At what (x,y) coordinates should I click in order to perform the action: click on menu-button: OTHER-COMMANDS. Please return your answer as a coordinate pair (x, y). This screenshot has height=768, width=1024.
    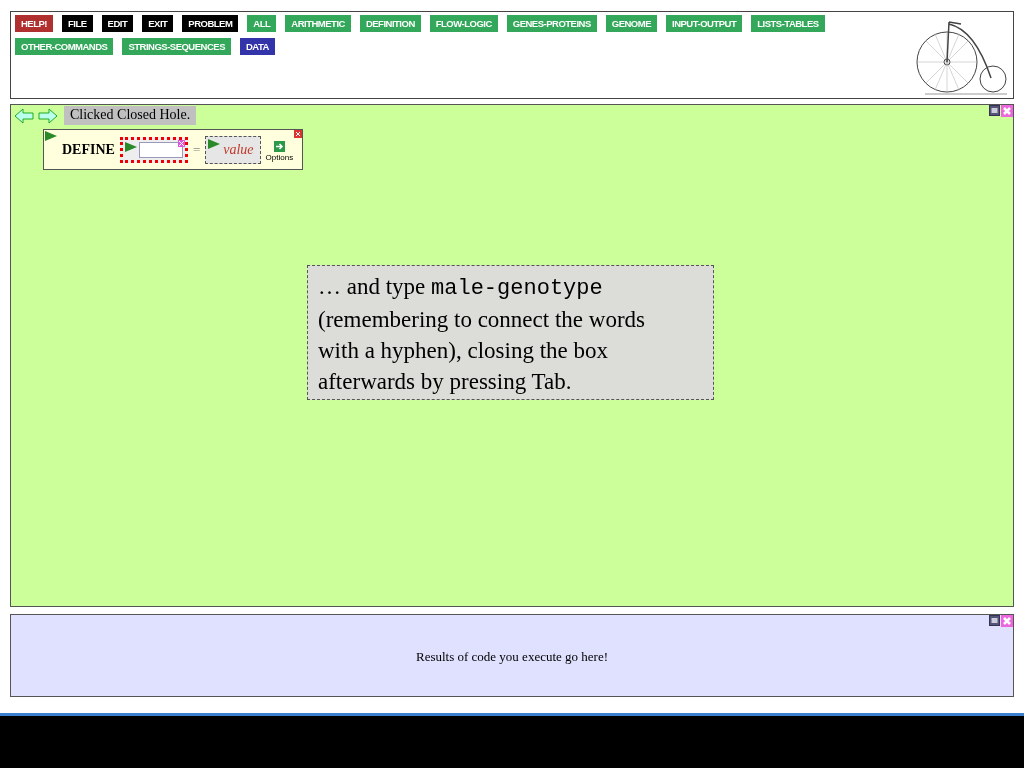
    Looking at the image, I should click on (64, 46).